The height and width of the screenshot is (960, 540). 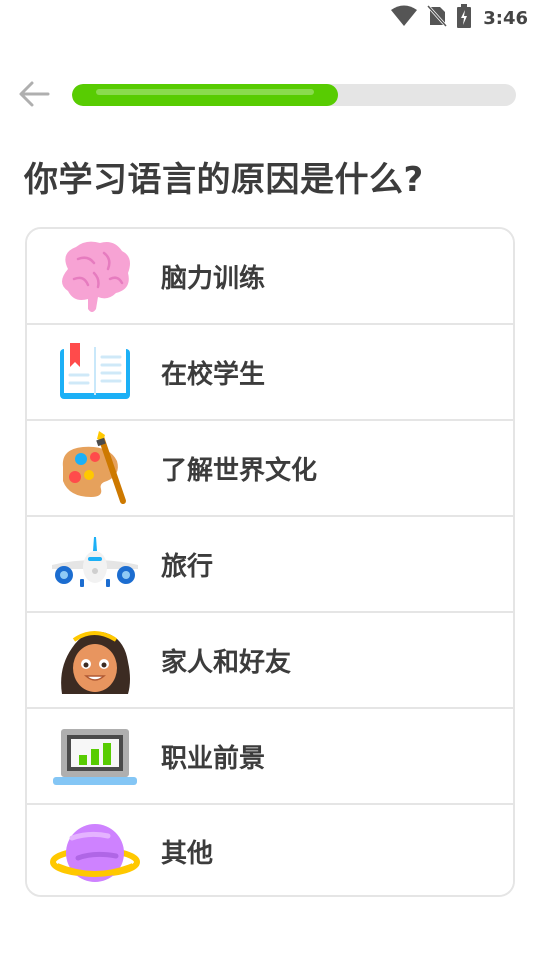 What do you see at coordinates (95, 565) in the screenshot?
I see `airplane-icon` at bounding box center [95, 565].